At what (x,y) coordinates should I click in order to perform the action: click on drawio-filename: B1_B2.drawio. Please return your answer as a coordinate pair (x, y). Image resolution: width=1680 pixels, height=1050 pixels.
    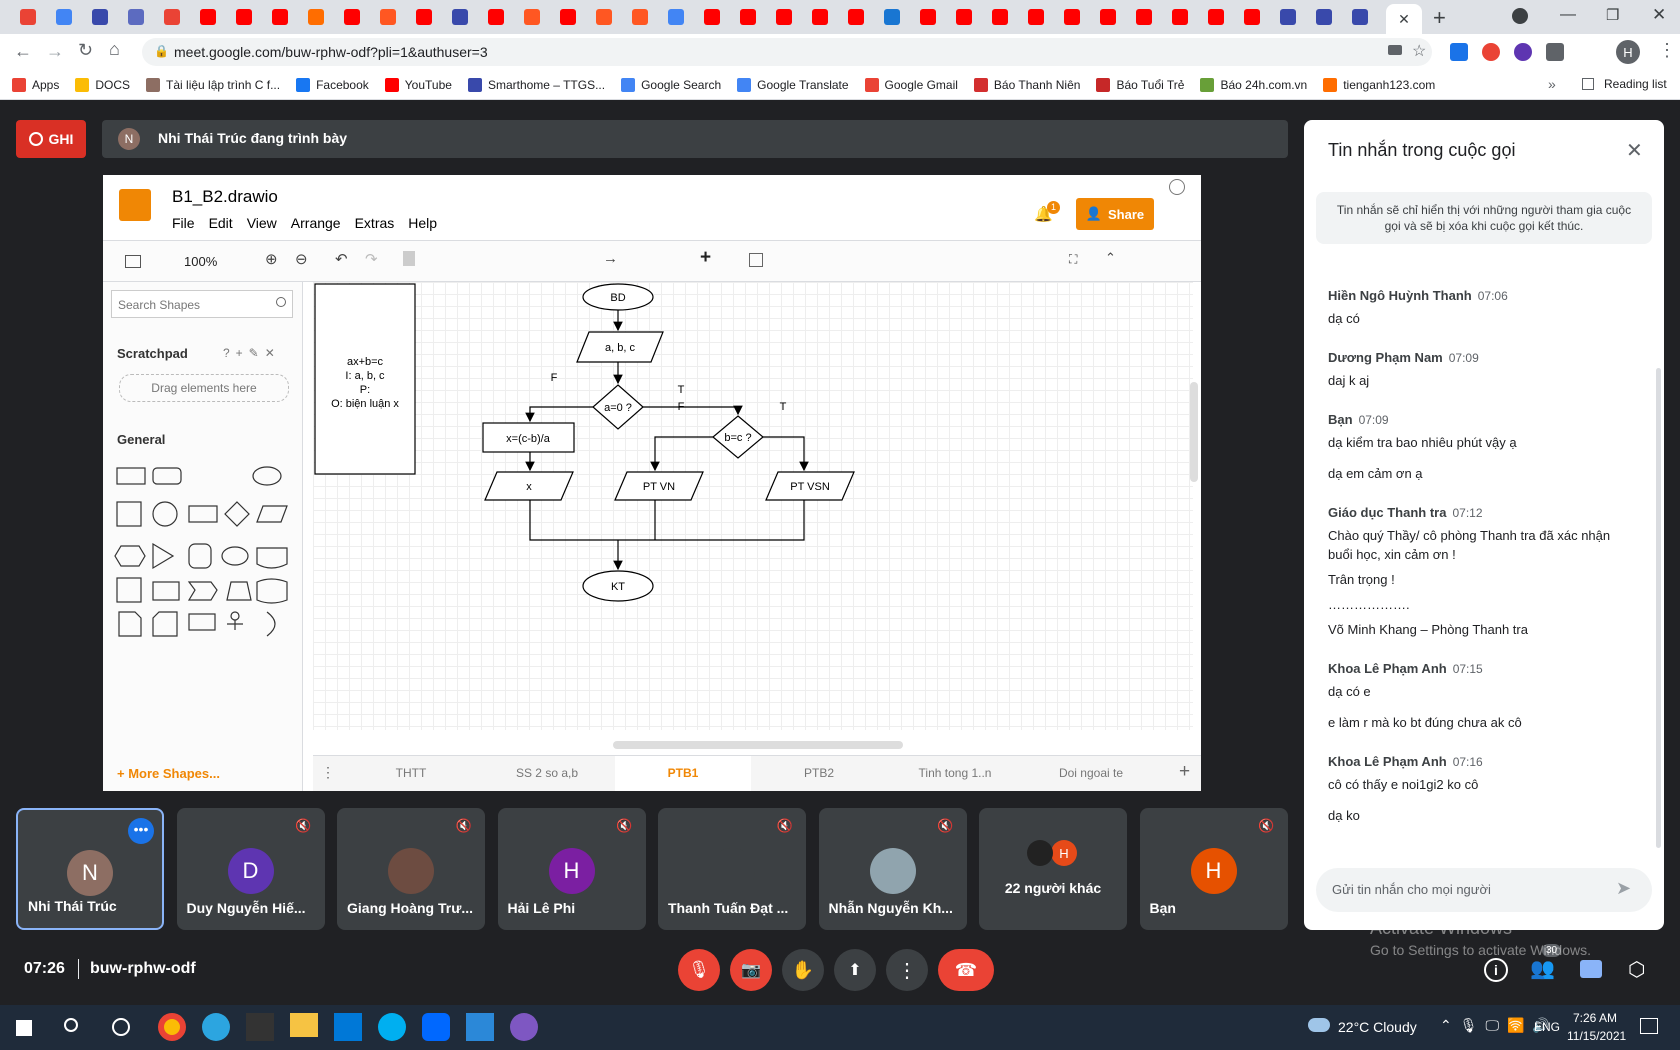
    Looking at the image, I should click on (225, 197).